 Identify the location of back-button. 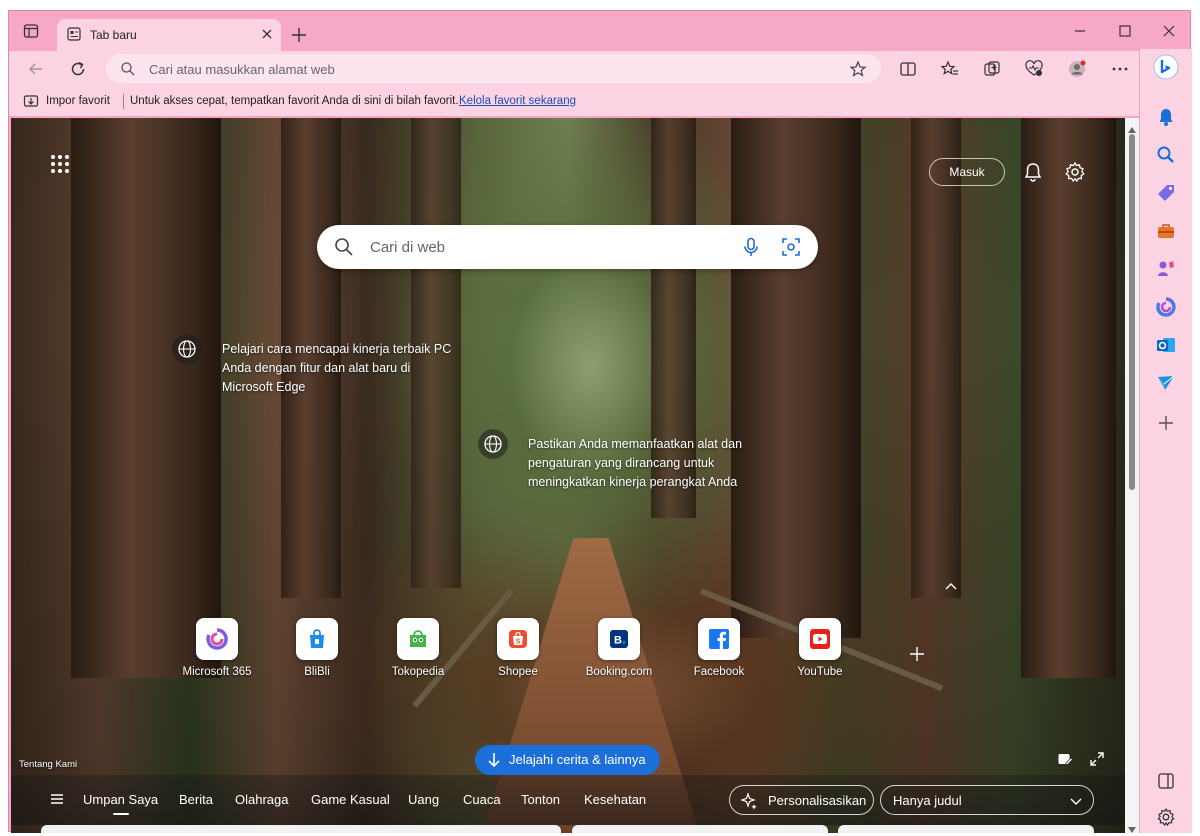
(36, 69).